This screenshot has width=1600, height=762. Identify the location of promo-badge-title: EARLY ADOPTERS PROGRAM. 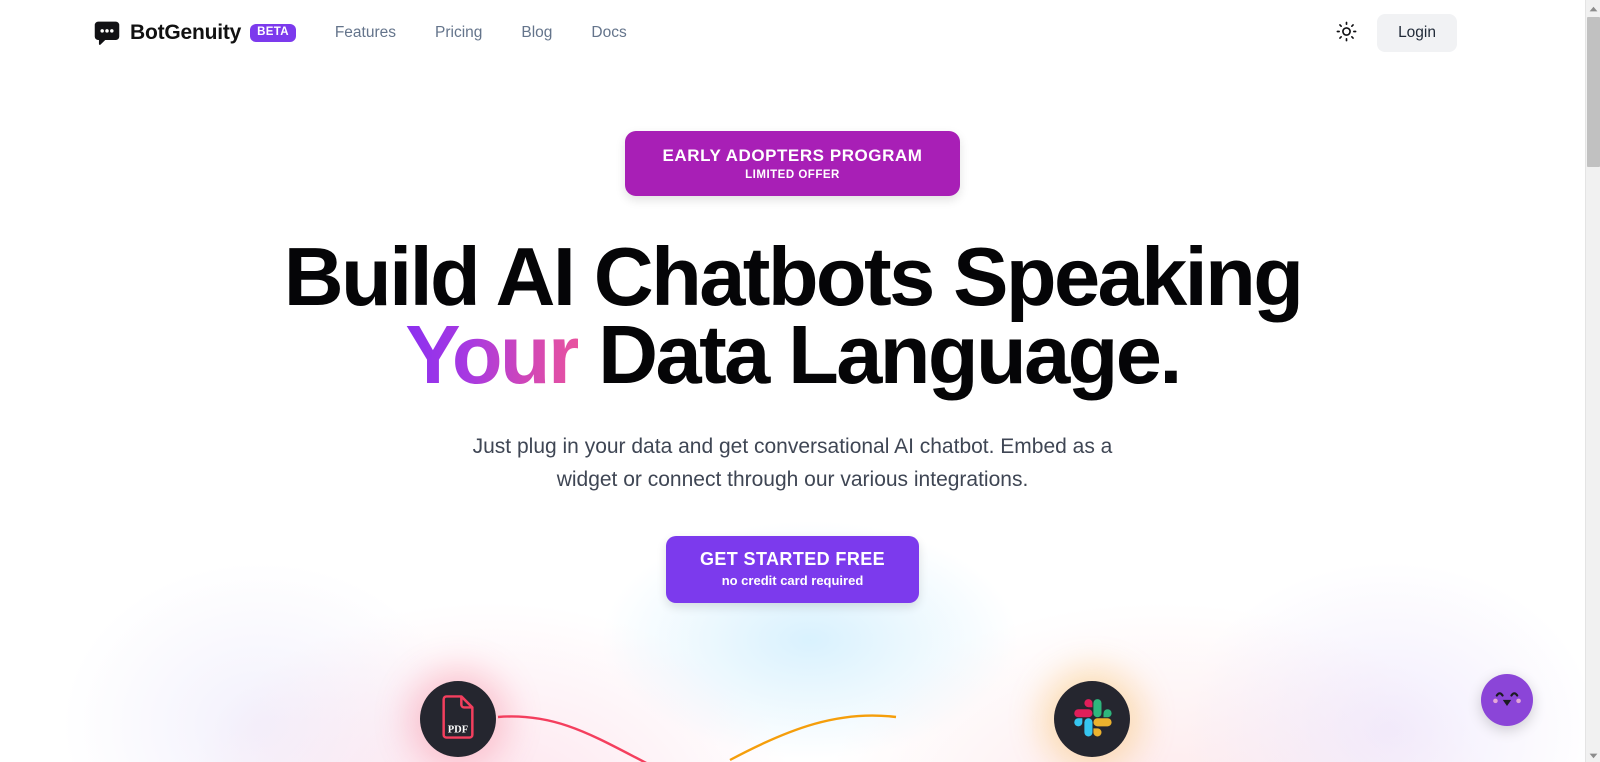
(792, 155).